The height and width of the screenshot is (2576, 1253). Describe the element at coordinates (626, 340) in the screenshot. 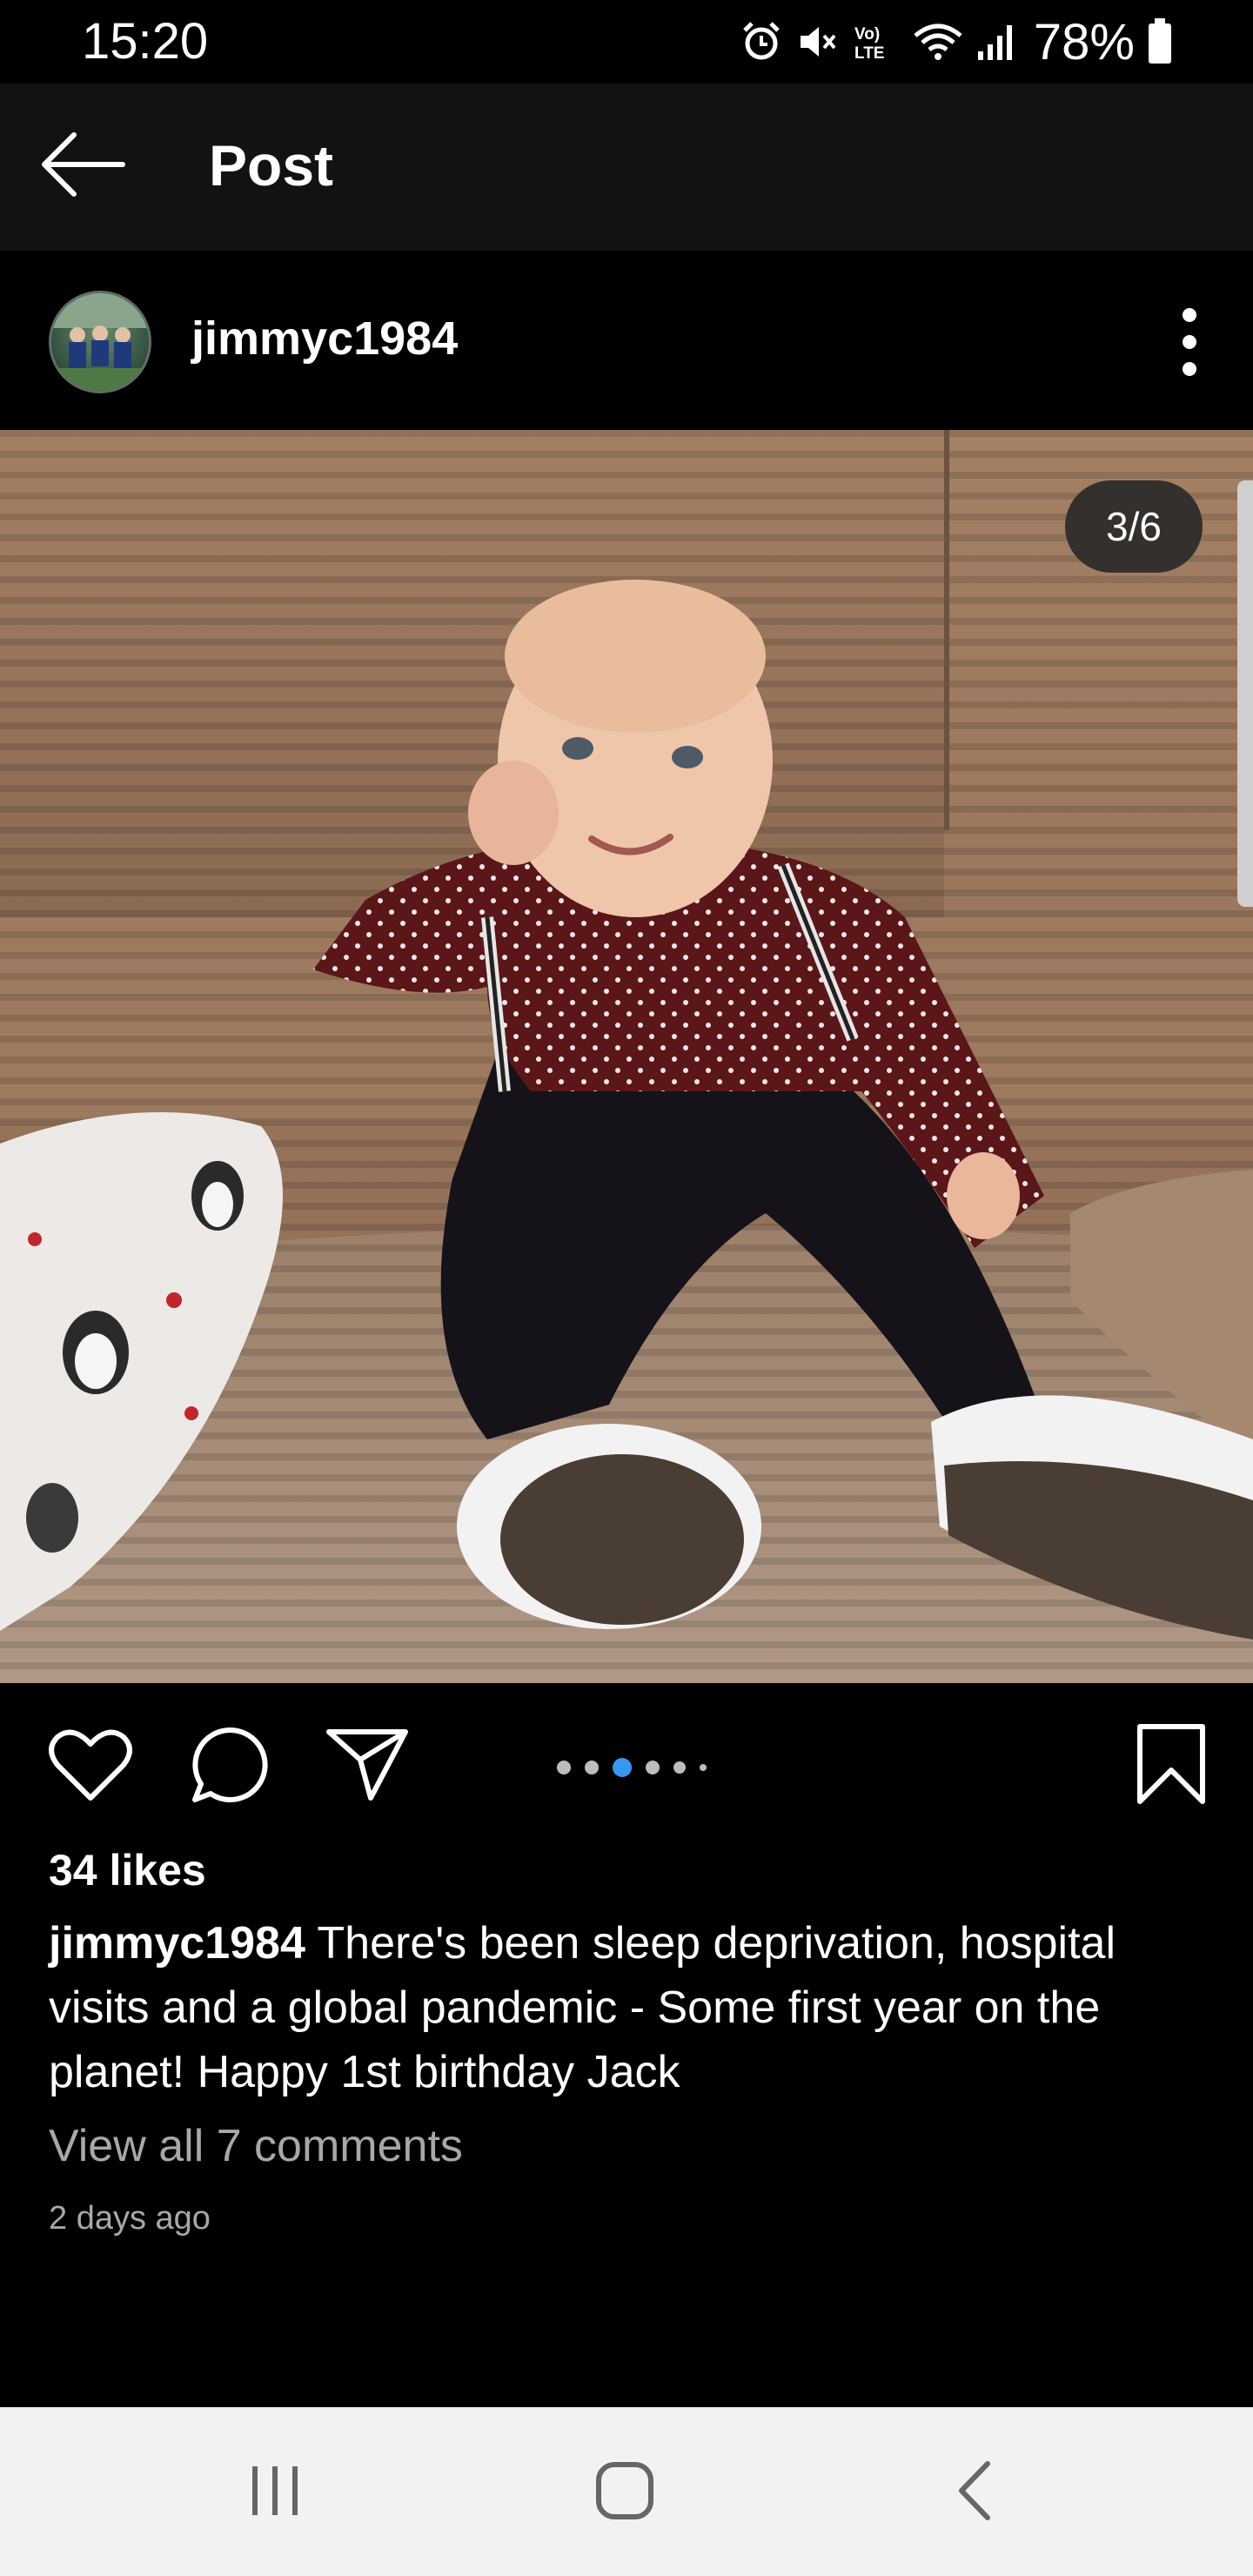

I see `post-header: jimmyc1984` at that location.